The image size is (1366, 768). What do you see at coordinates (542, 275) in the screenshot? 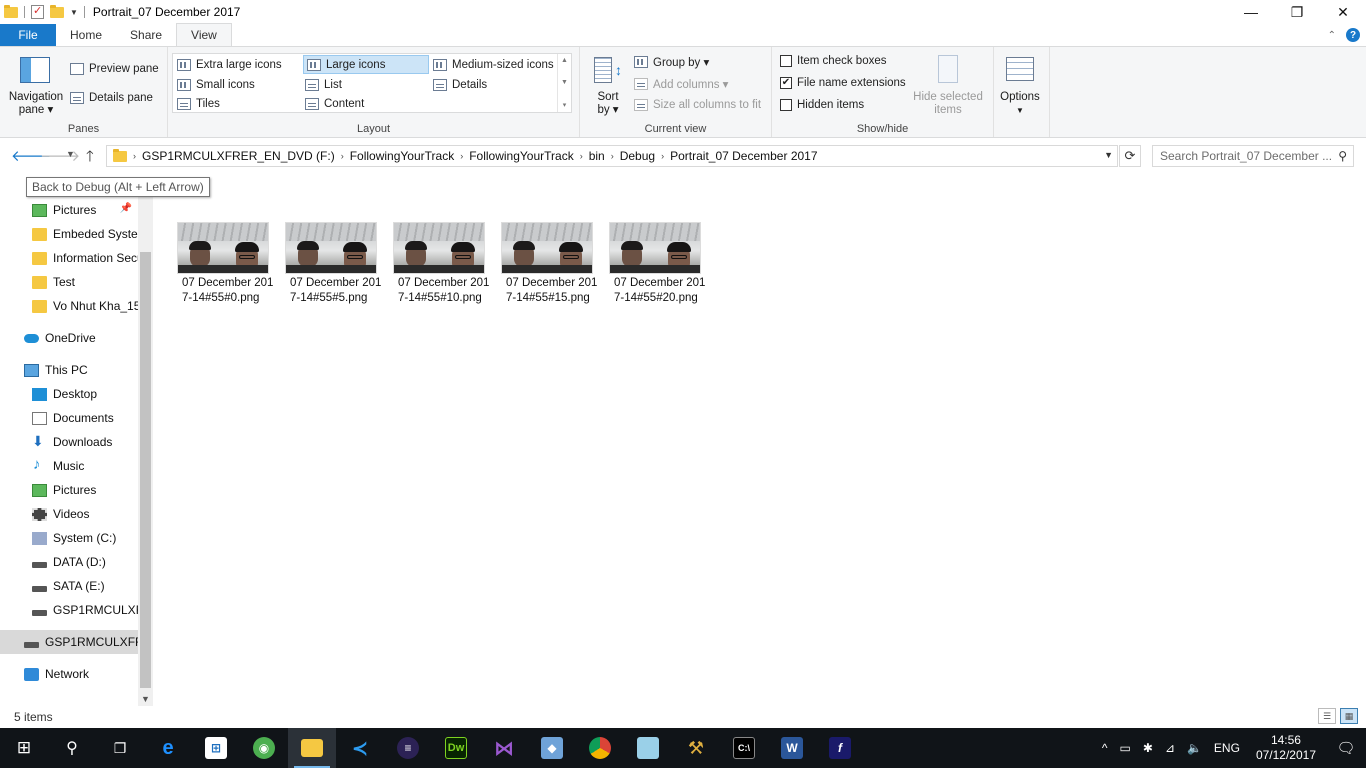
I see `file-item: 07 December 2017-14#55#15.png` at bounding box center [542, 275].